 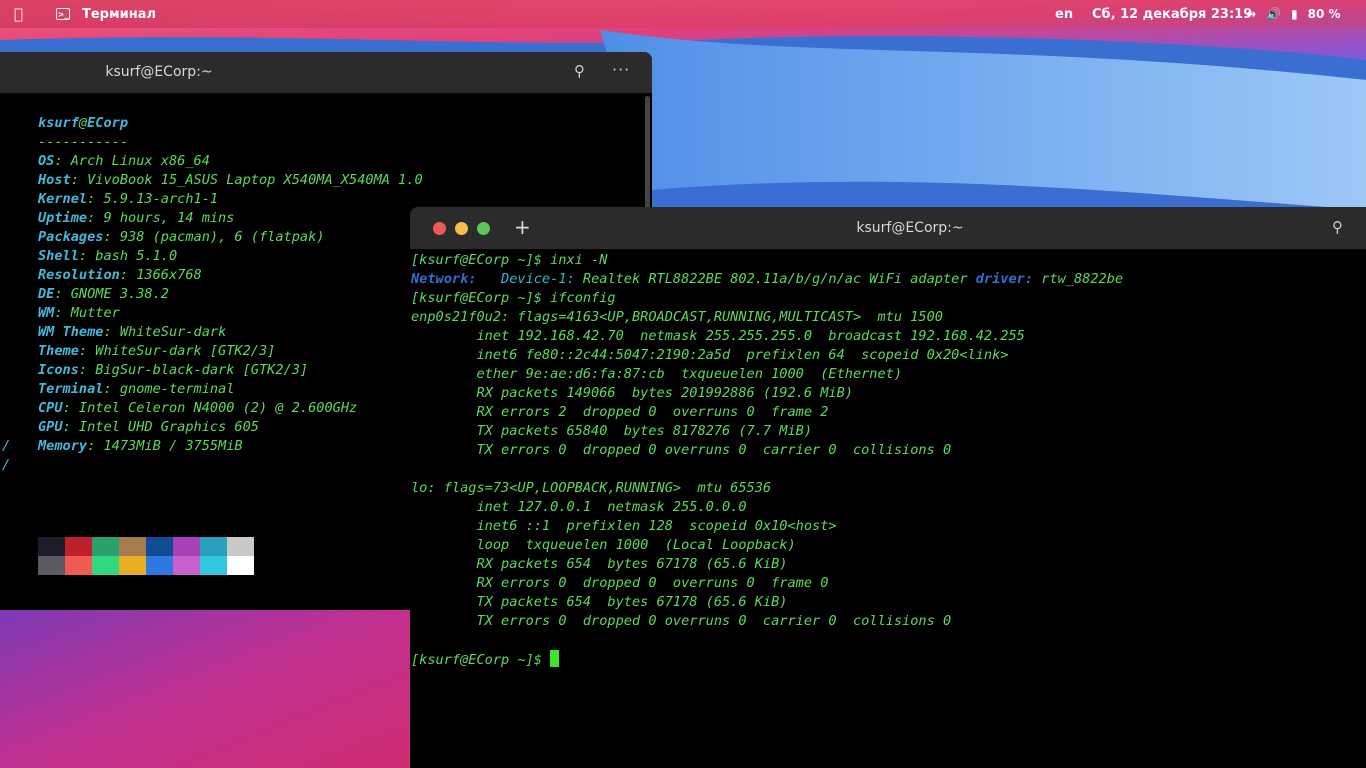 I want to click on field-value: WhiteSur-dark [GTK2/3], so click(x=181, y=351).